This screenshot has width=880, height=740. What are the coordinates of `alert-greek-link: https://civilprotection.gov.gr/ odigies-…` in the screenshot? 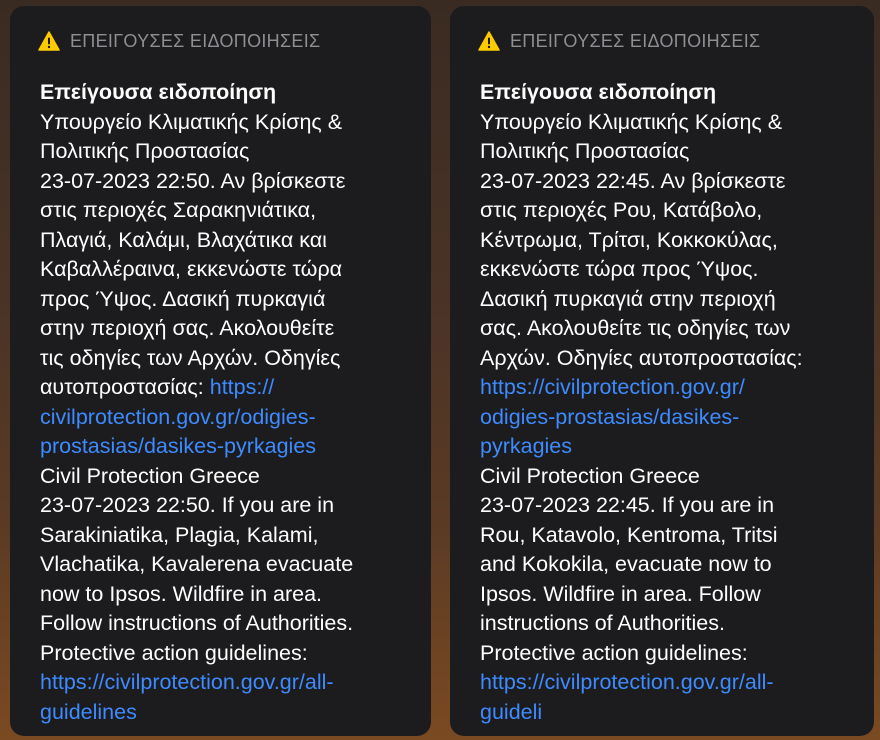 It's located at (612, 416).